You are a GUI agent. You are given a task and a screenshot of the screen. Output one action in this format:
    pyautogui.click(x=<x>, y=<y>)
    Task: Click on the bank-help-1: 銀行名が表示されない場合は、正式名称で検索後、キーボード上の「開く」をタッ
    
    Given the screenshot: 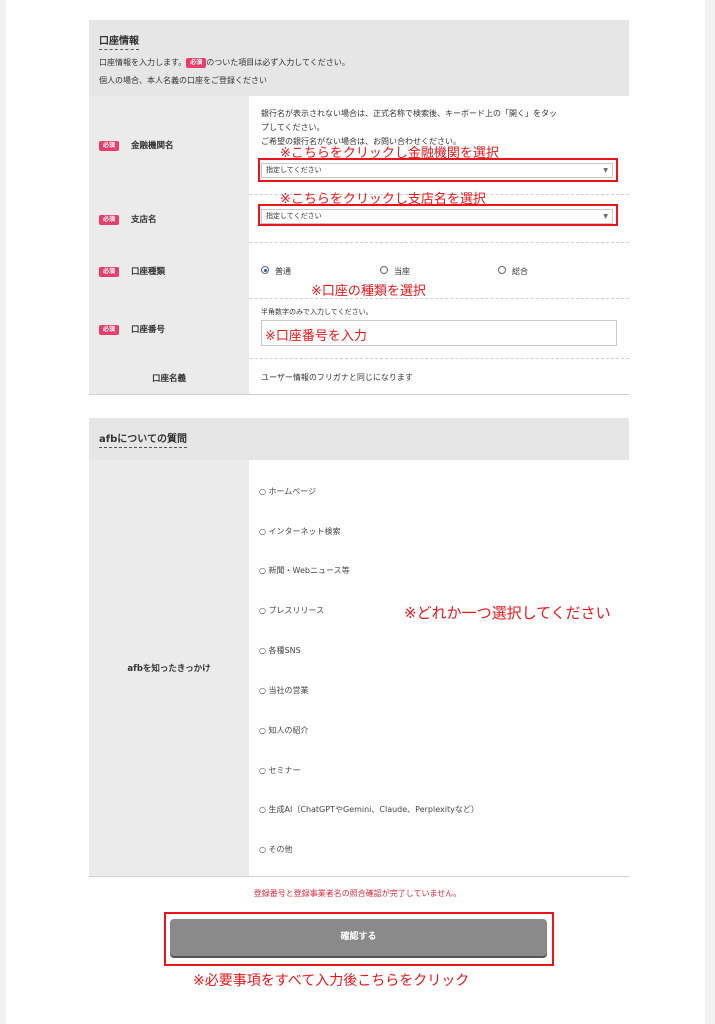 What is the action you would take?
    pyautogui.click(x=409, y=113)
    